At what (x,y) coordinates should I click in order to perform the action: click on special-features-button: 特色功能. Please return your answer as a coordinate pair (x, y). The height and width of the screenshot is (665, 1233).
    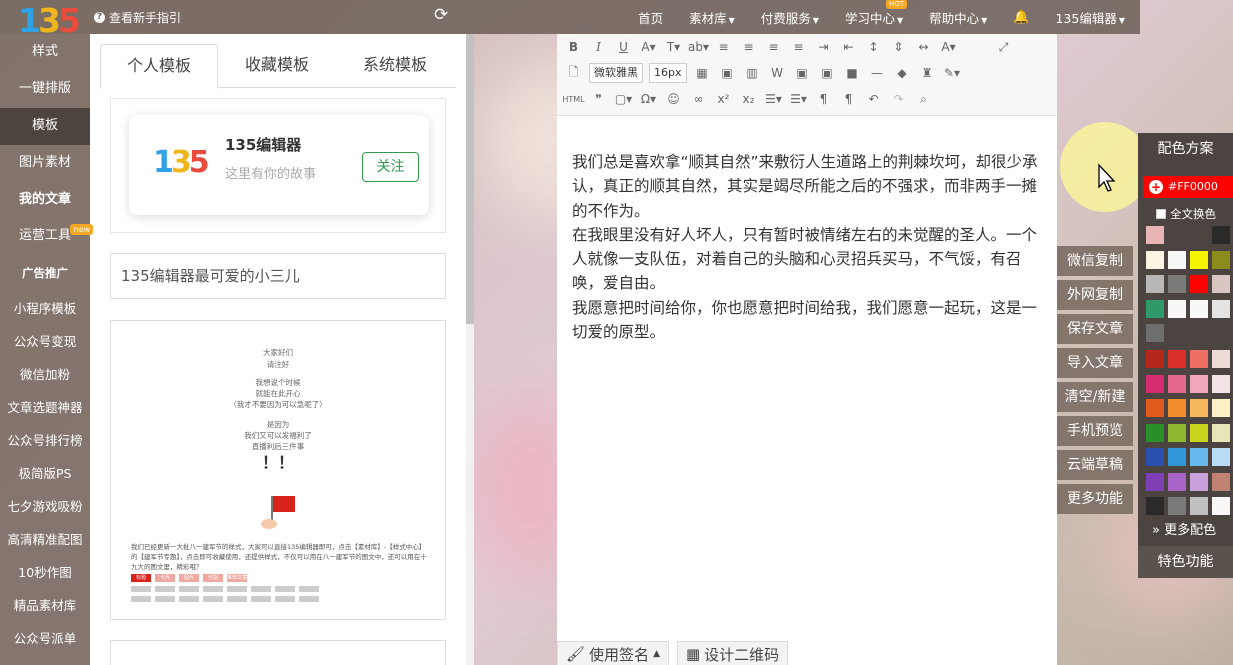
    Looking at the image, I should click on (1185, 562).